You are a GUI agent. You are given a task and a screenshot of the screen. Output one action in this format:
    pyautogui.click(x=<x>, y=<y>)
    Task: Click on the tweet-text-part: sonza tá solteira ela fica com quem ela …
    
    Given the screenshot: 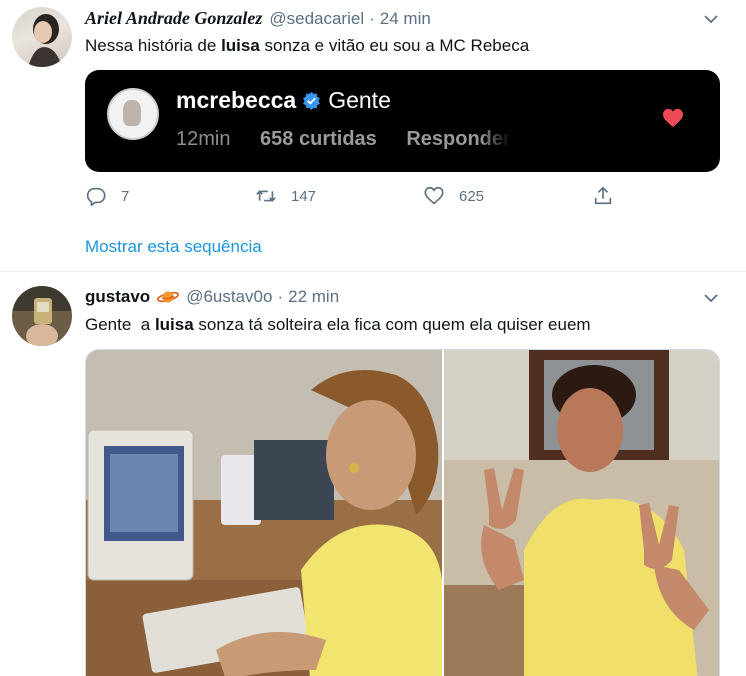 What is the action you would take?
    pyautogui.click(x=392, y=324)
    